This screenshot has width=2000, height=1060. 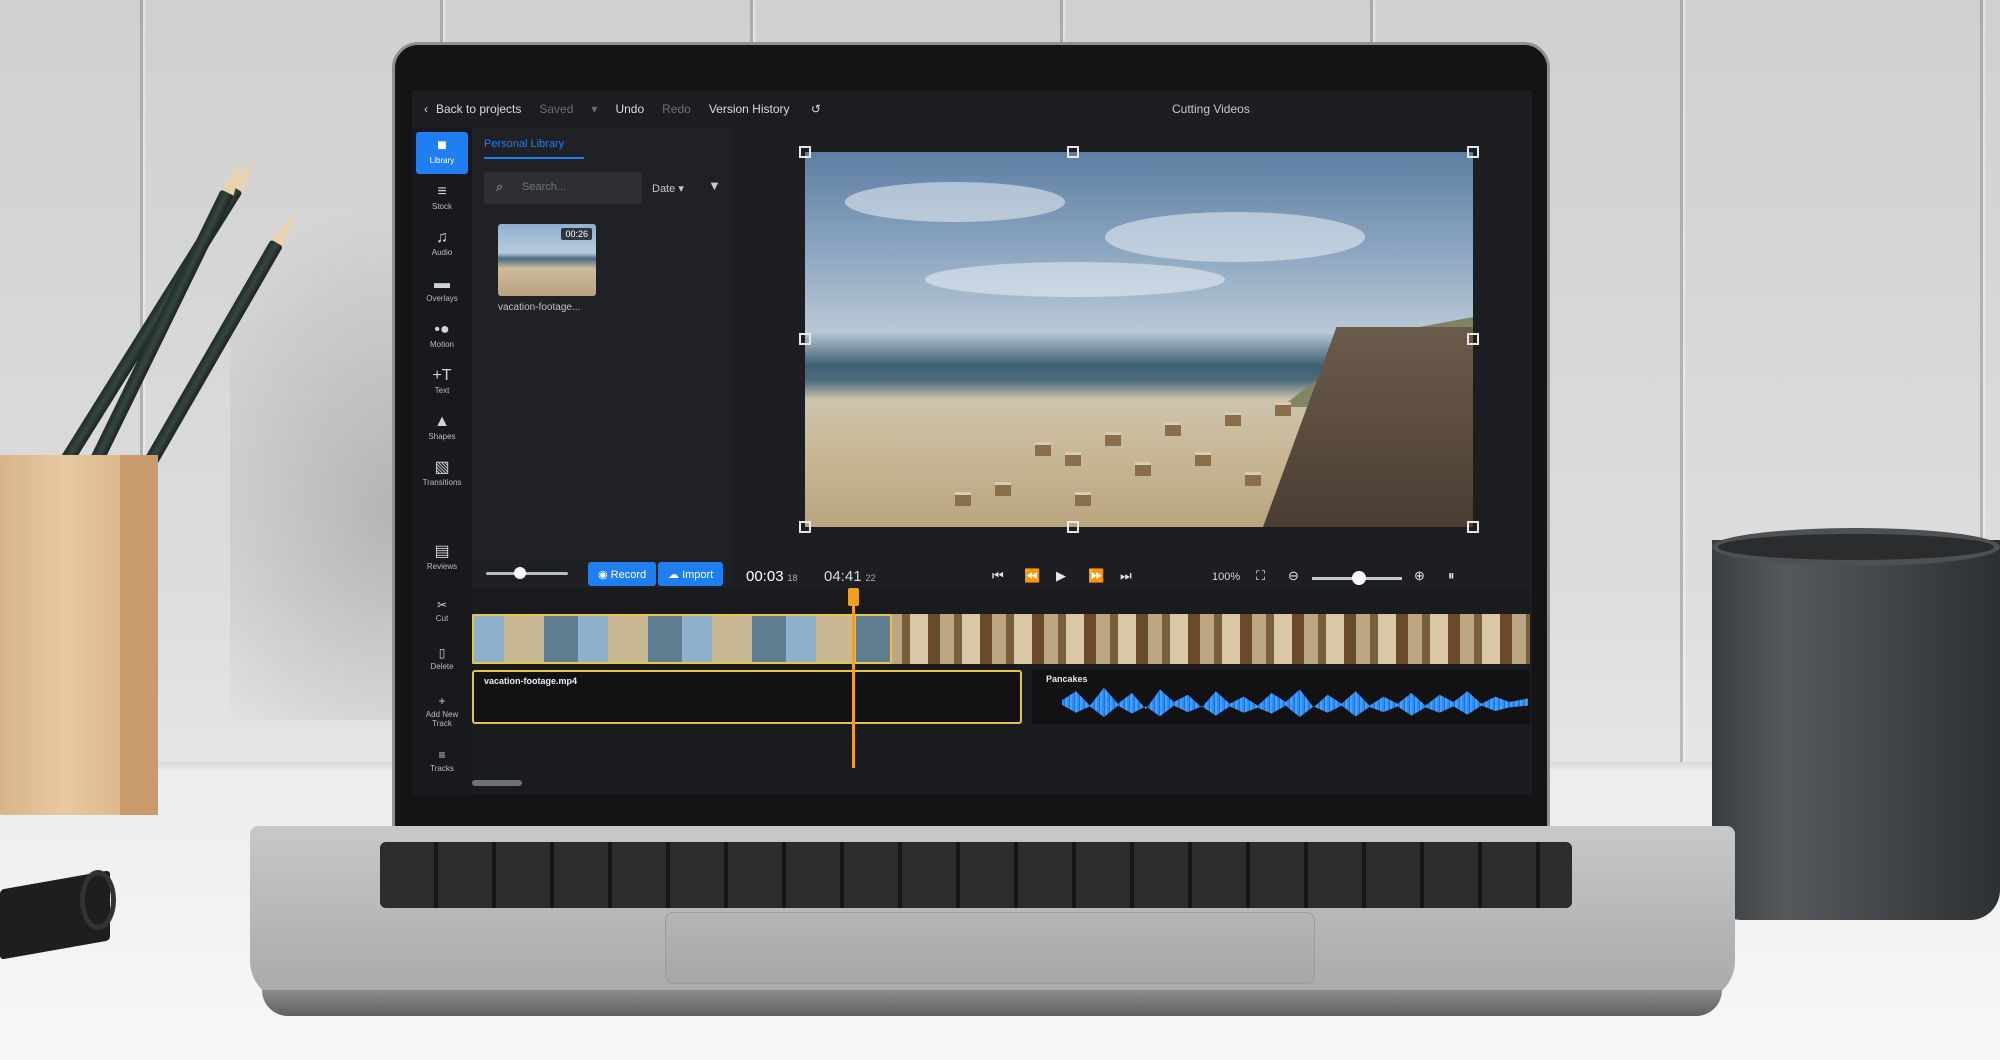 I want to click on motion-icon: •●, so click(x=442, y=329).